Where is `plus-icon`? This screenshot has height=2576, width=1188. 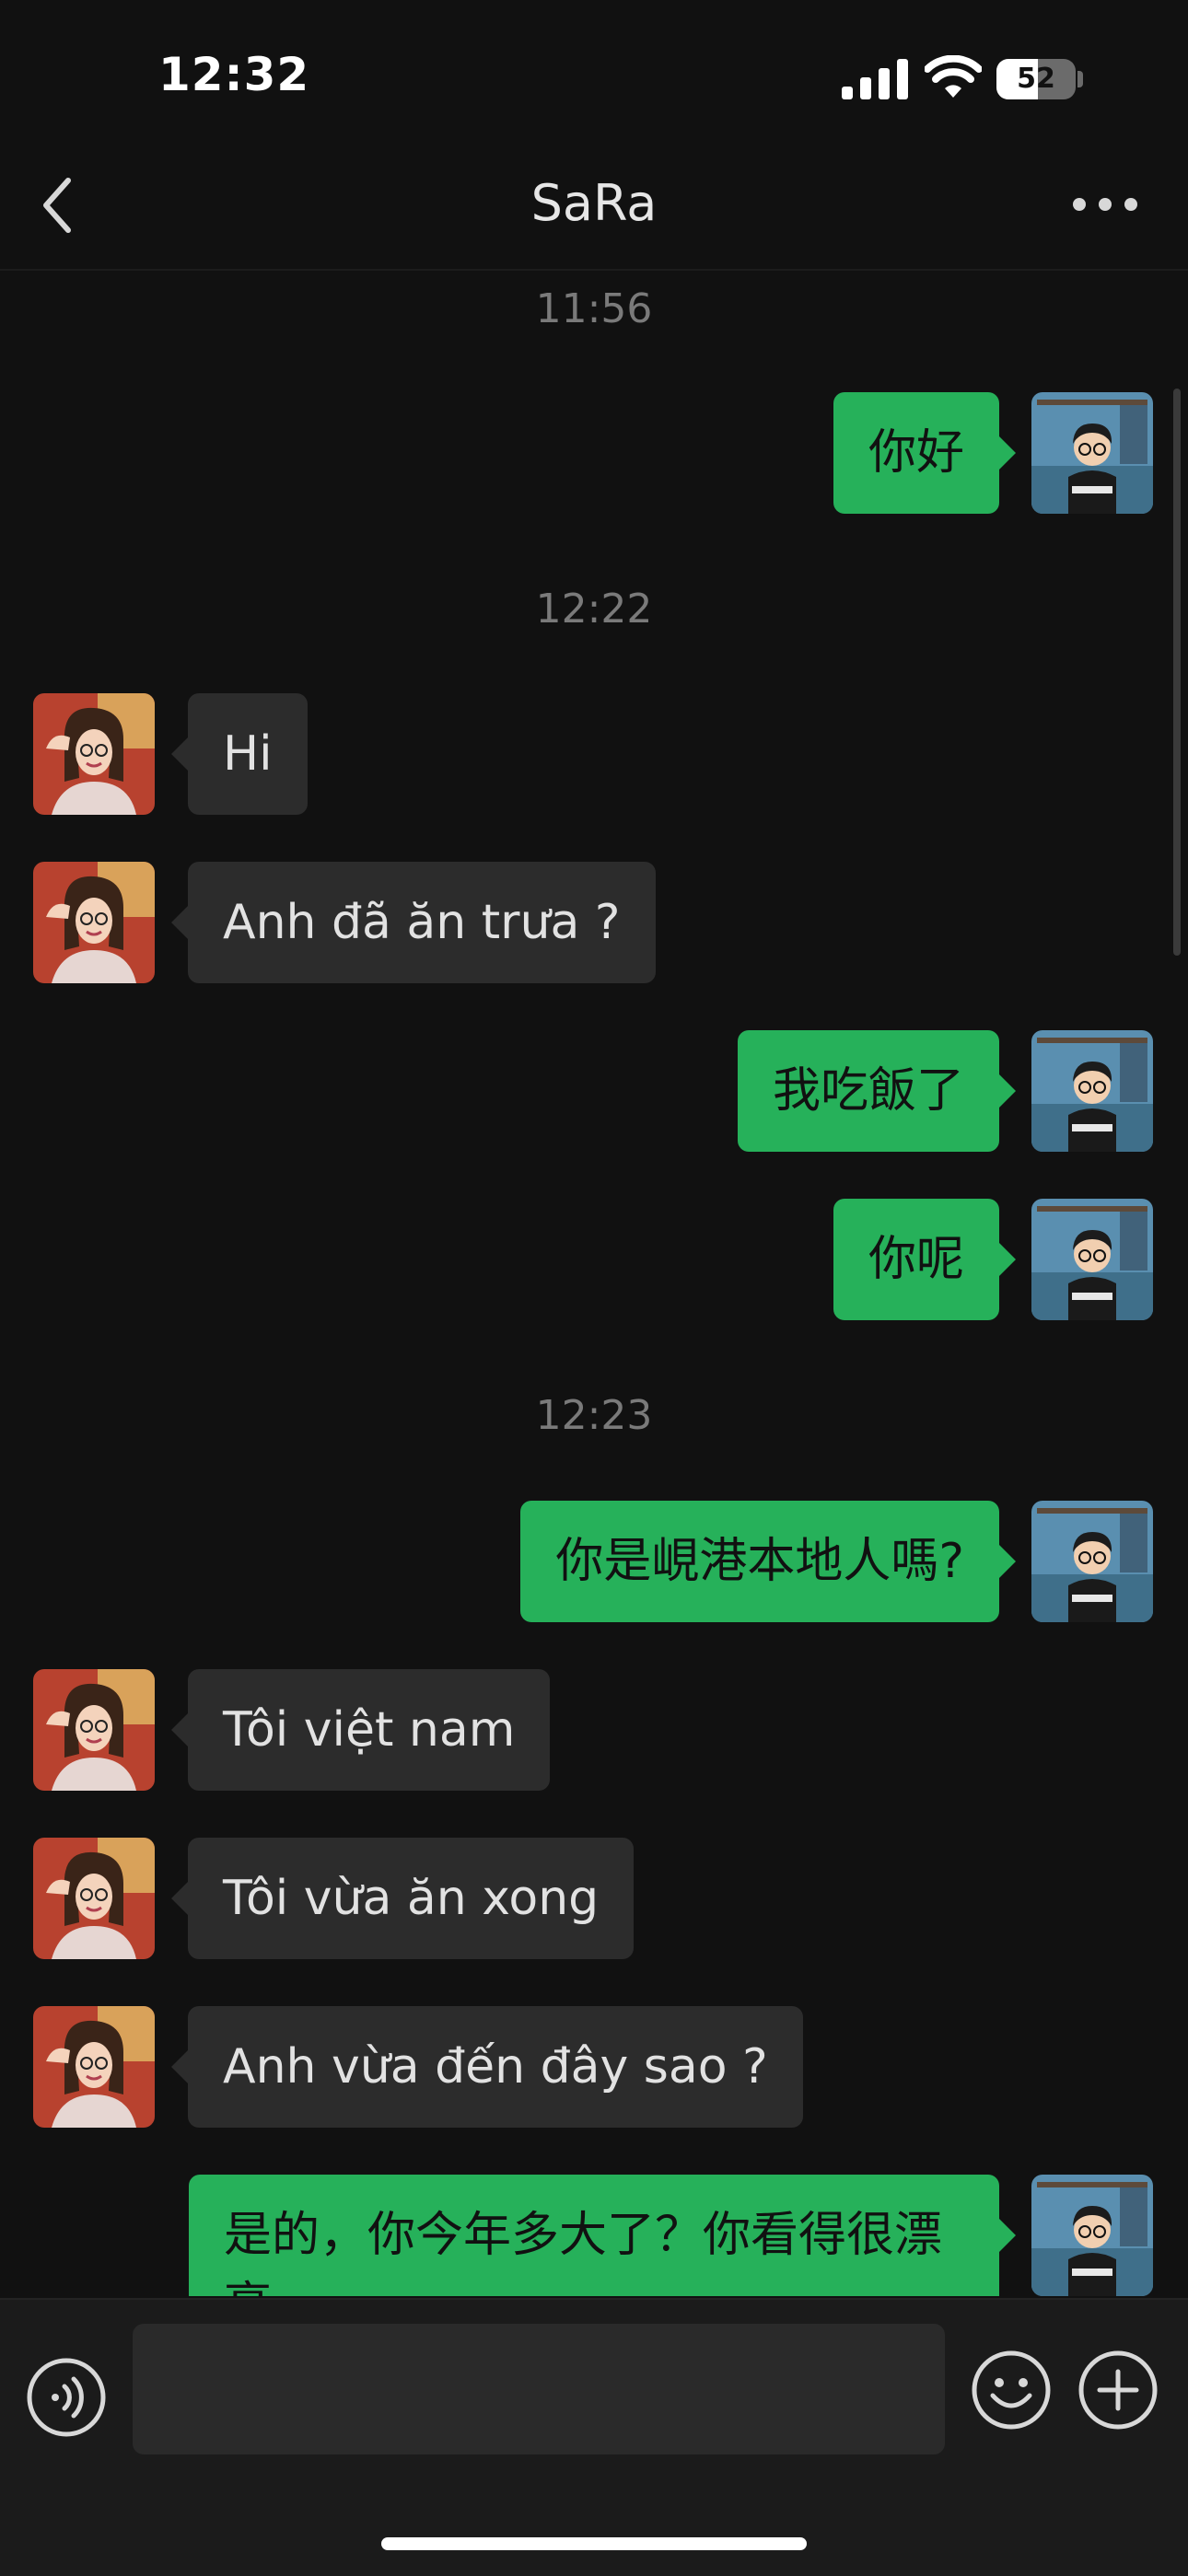 plus-icon is located at coordinates (1118, 2390).